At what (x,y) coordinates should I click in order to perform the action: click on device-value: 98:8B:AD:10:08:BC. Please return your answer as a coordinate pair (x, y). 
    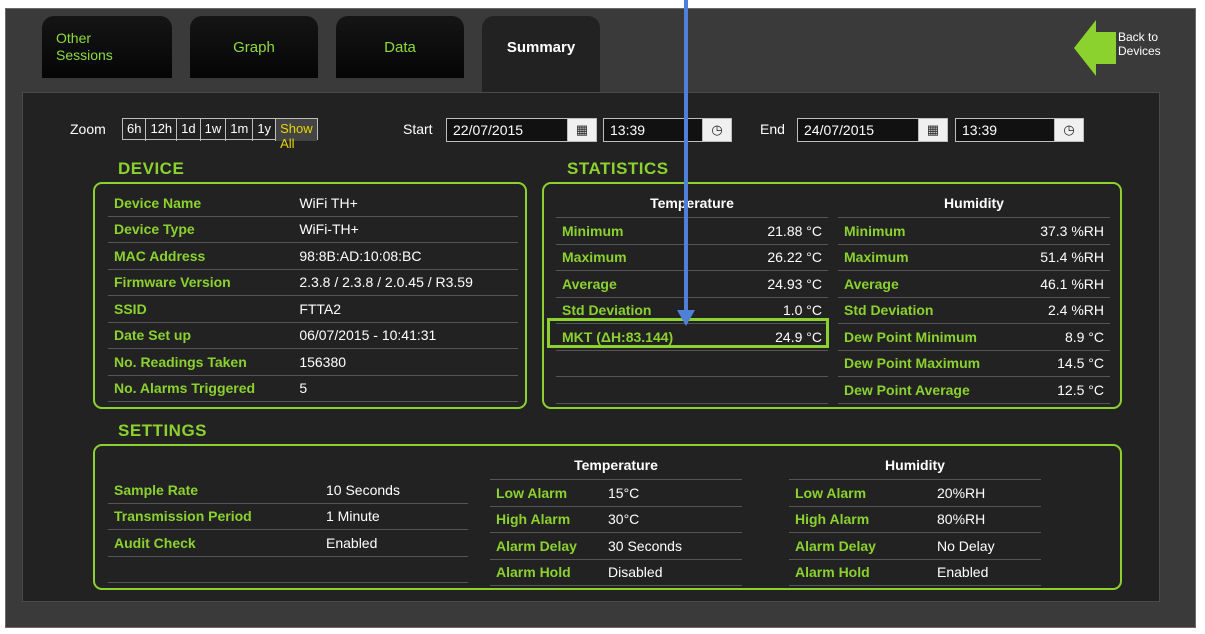
    Looking at the image, I should click on (405, 256).